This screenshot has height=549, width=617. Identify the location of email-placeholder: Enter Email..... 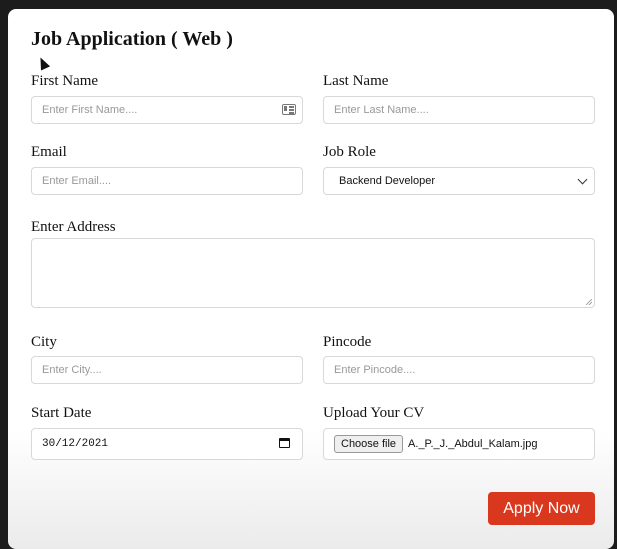
(77, 181).